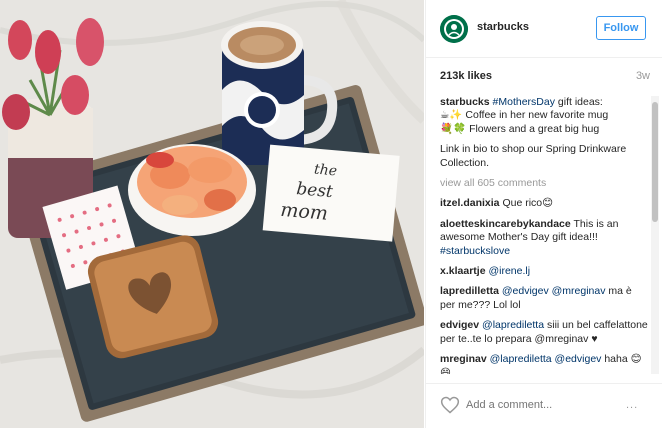 Image resolution: width=662 pixels, height=428 pixels. I want to click on comment-username: x.klaartje, so click(463, 271).